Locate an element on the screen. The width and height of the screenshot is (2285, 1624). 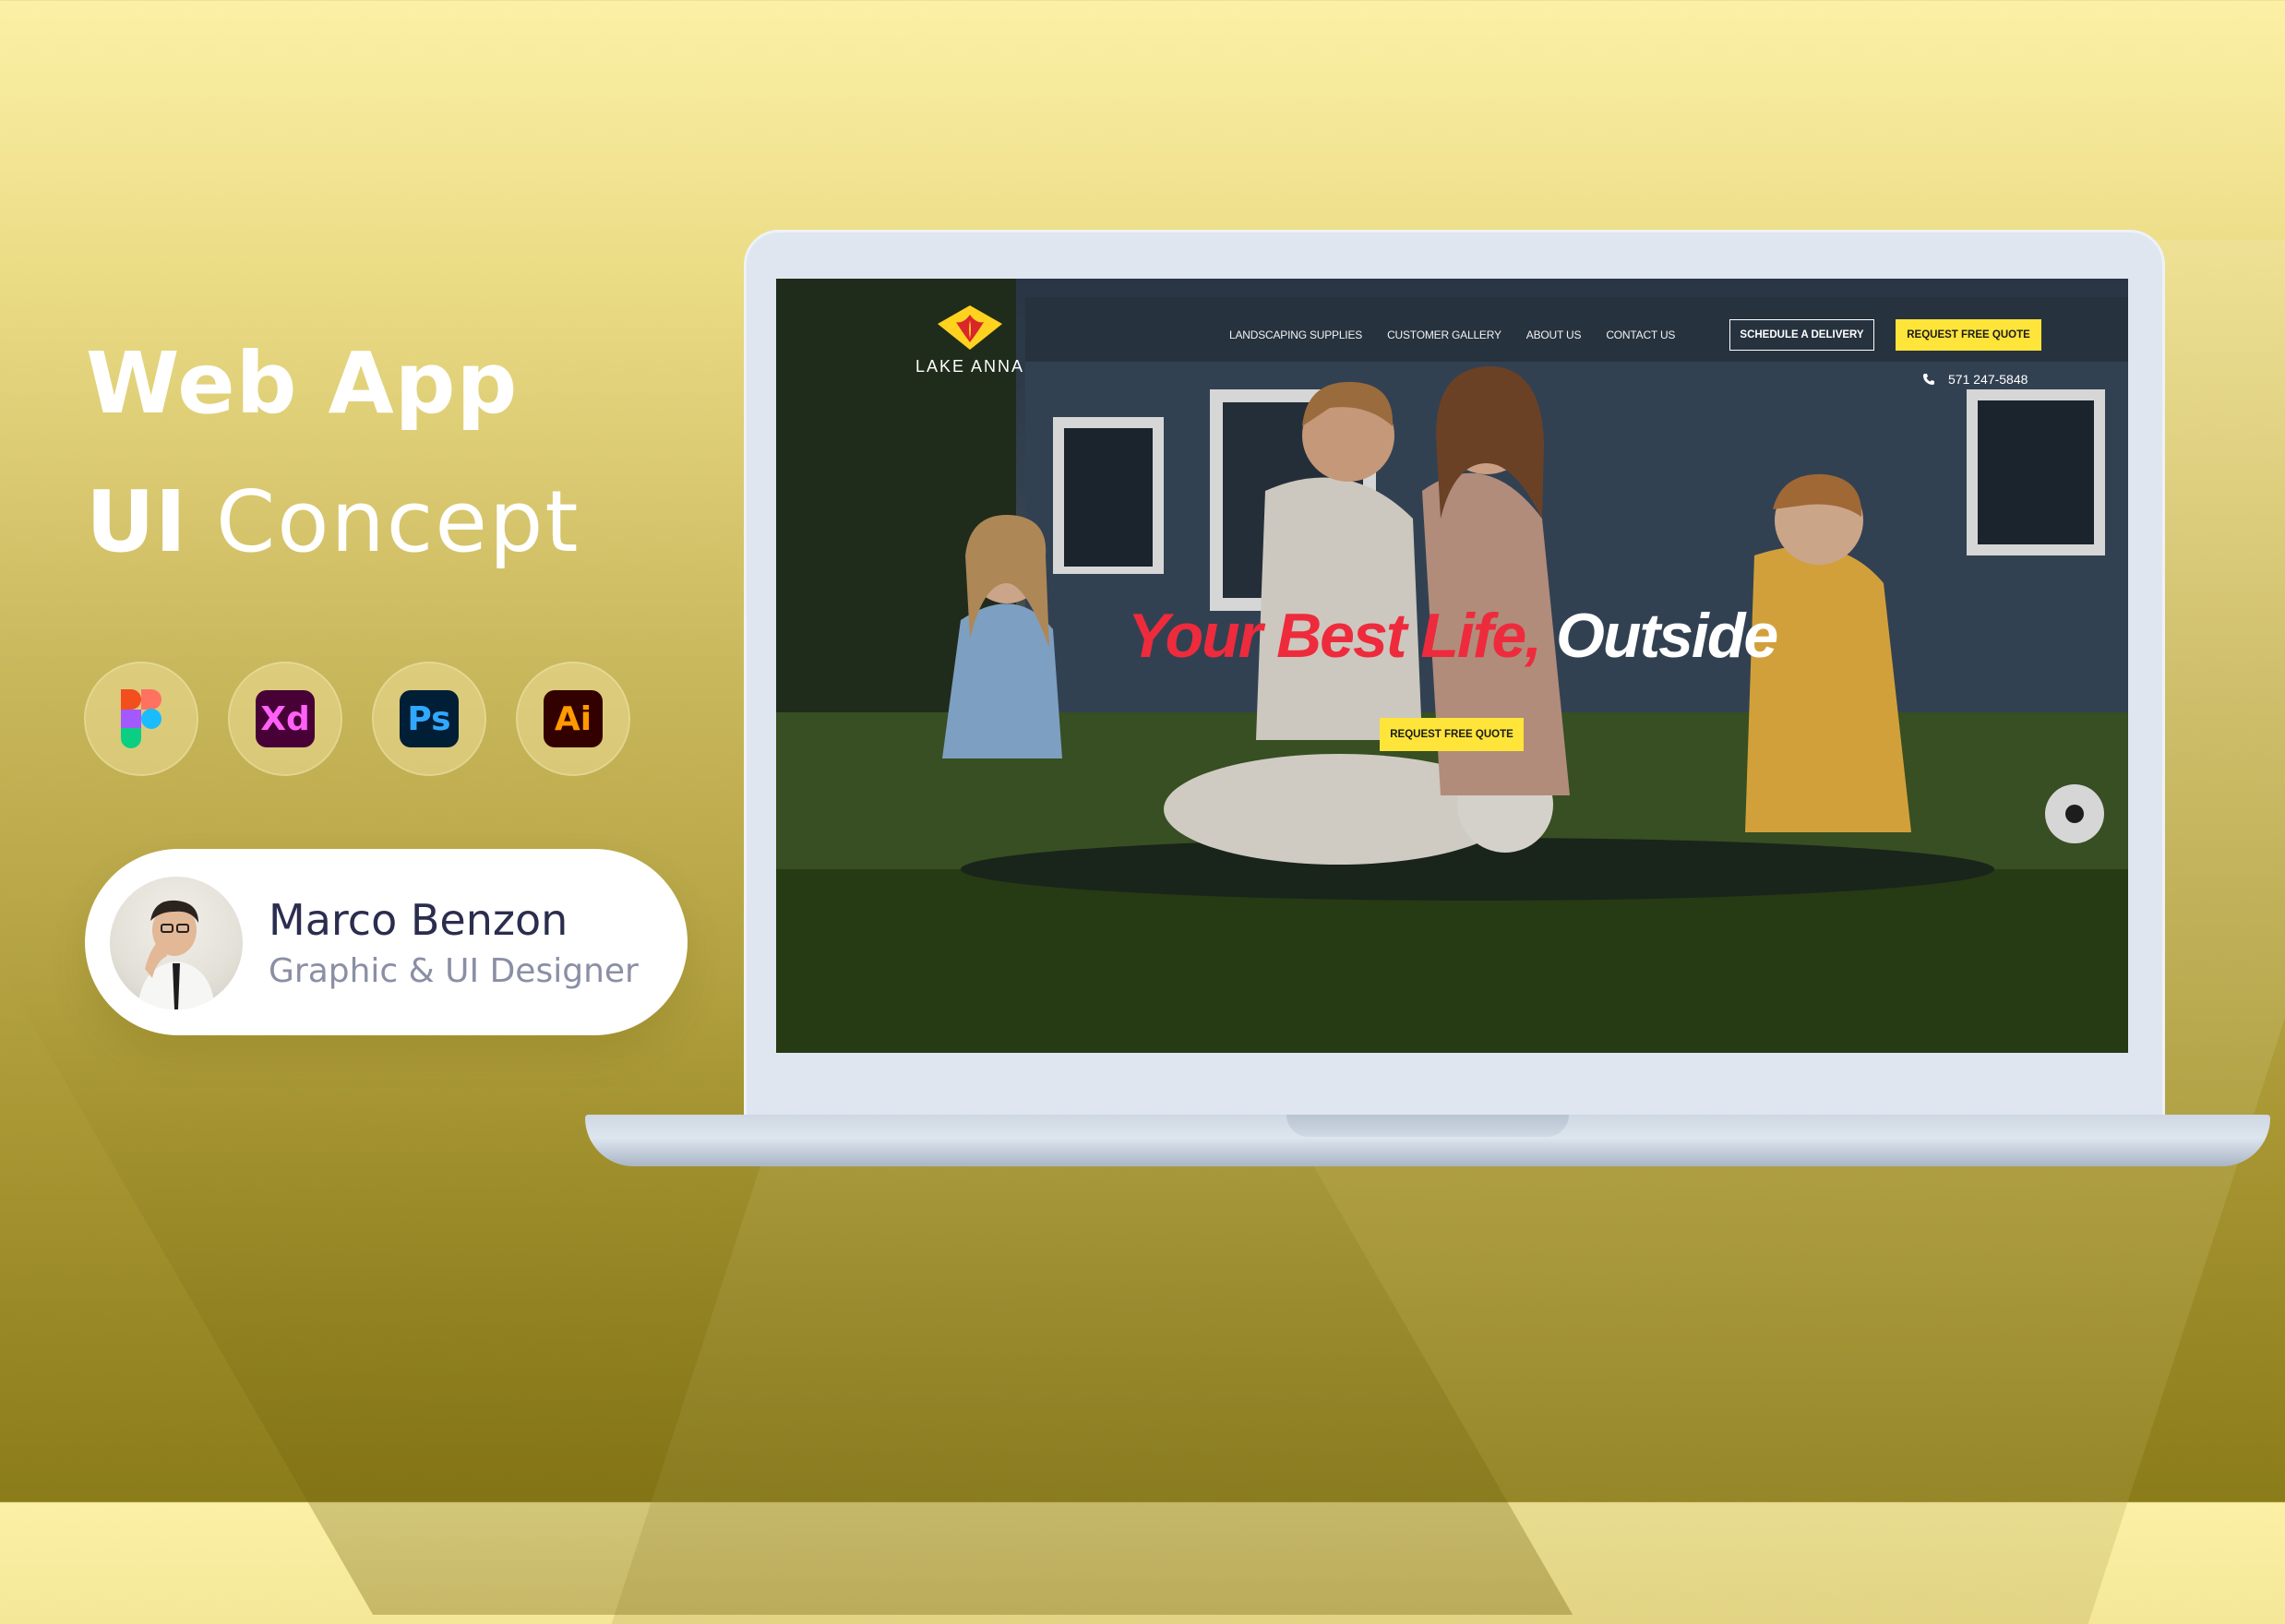
lake-anna-logo-icon is located at coordinates (970, 327).